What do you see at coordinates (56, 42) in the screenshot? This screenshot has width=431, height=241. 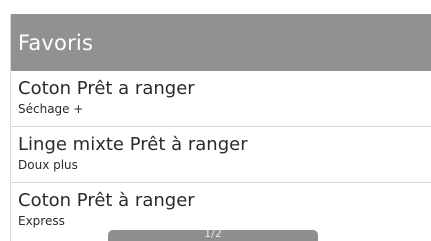 I see `page-title: Favoris` at bounding box center [56, 42].